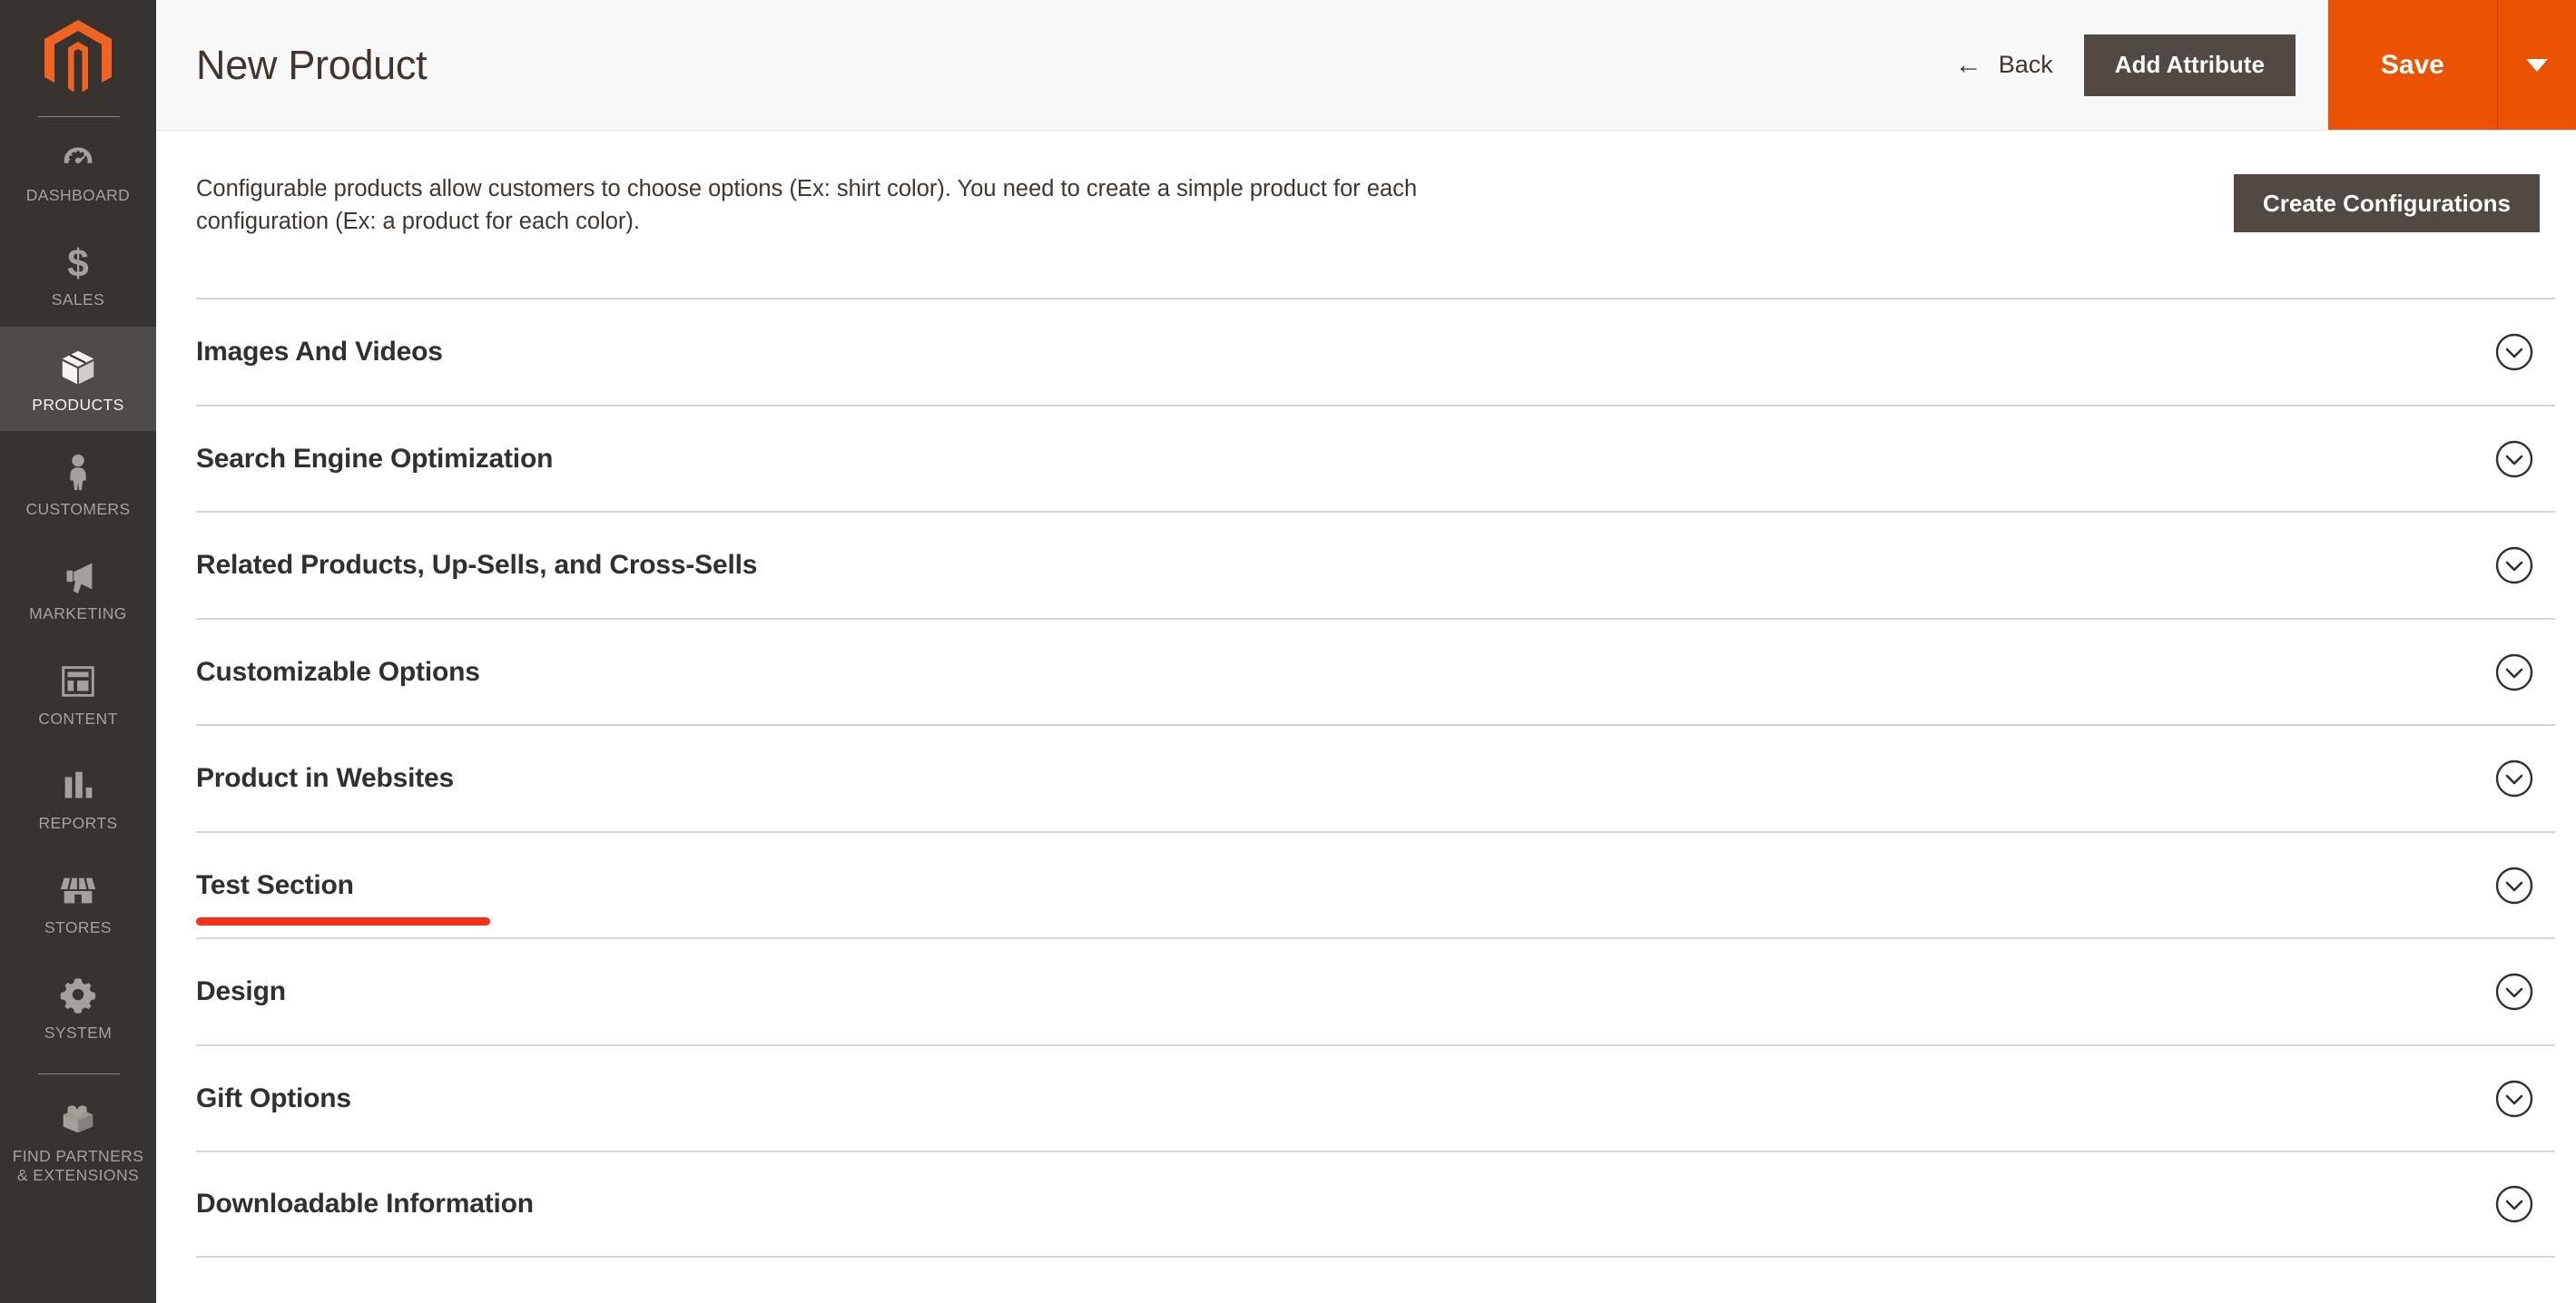  I want to click on lego-brick-icon-wrap, so click(78, 1119).